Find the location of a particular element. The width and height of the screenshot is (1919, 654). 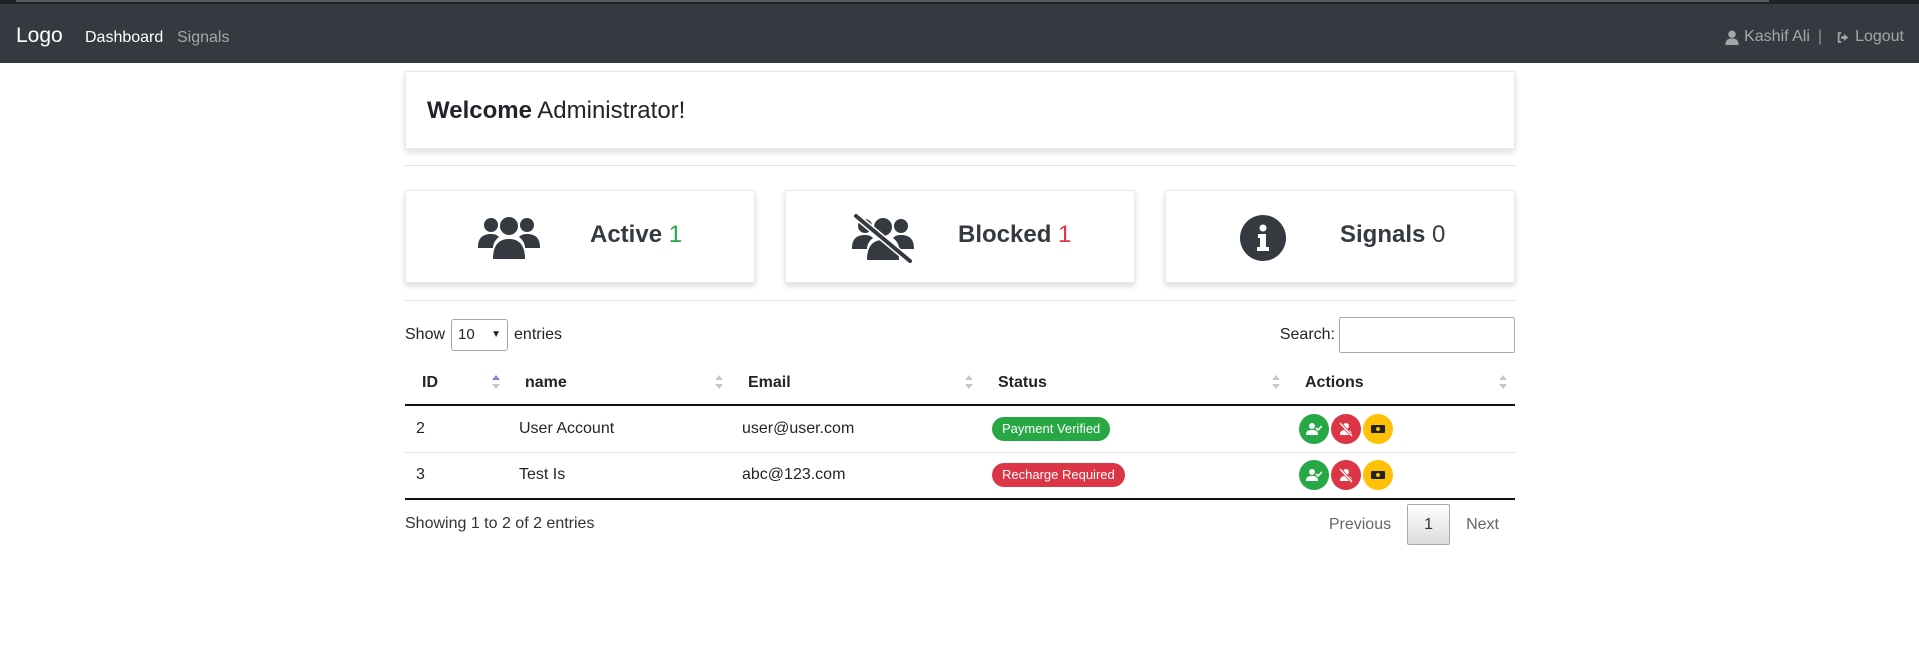

nav-link-signals: Signals is located at coordinates (203, 38).